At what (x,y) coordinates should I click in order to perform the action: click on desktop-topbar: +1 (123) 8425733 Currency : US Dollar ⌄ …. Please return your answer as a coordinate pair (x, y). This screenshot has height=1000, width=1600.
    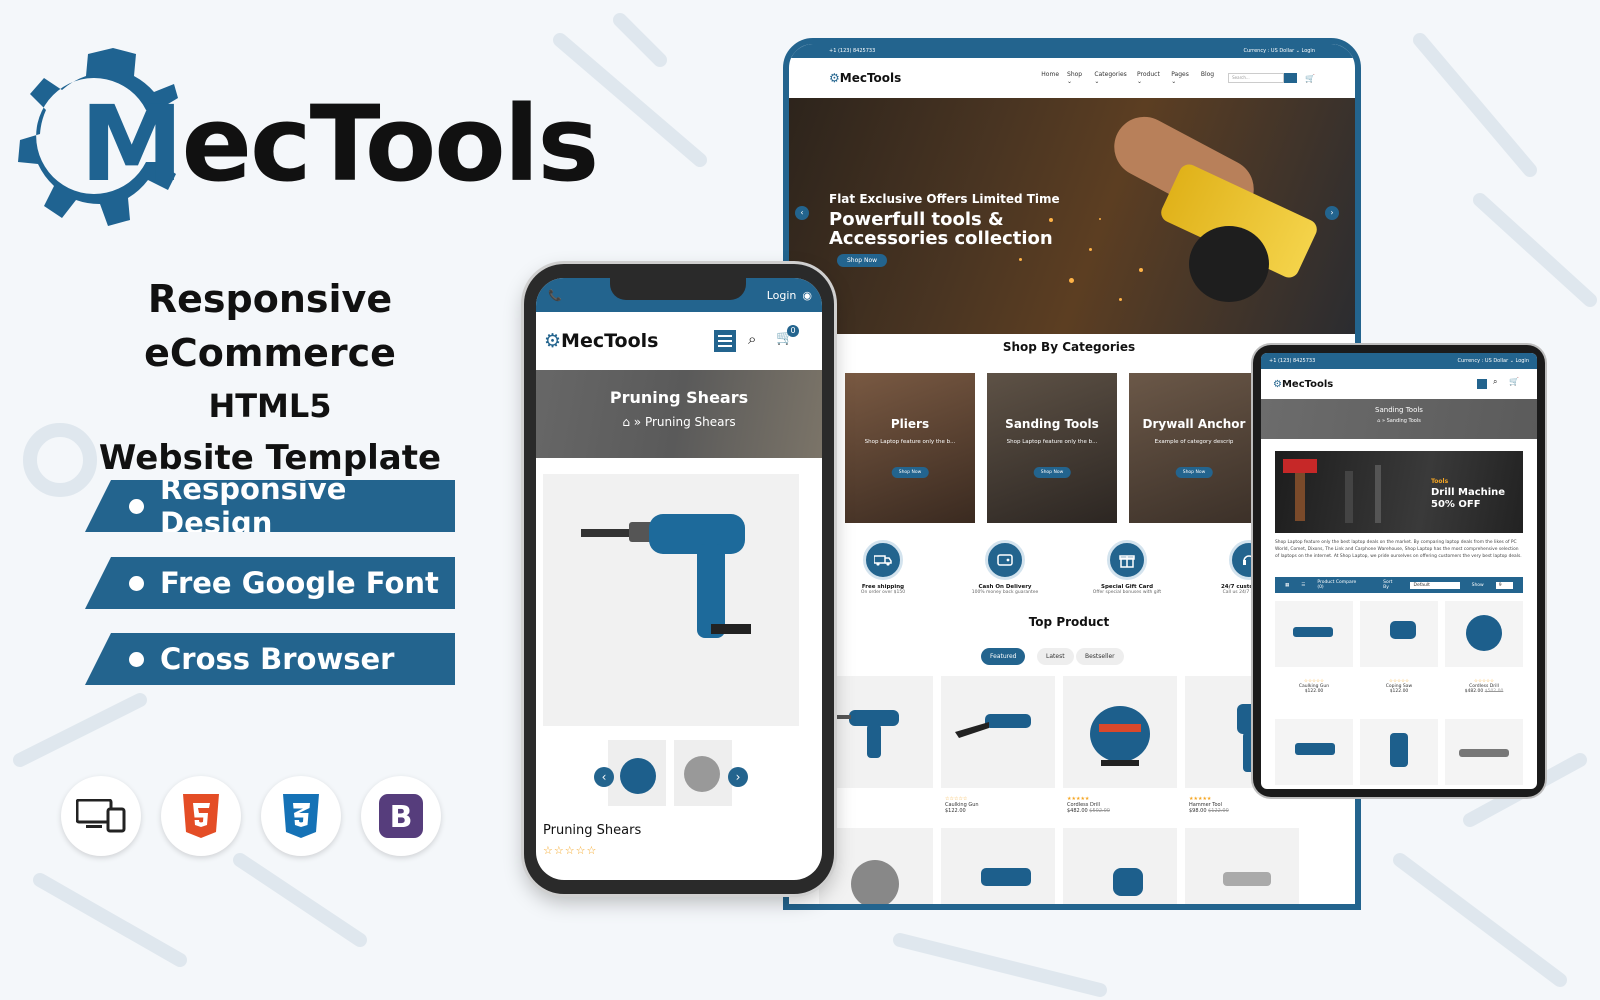
    Looking at the image, I should click on (1072, 51).